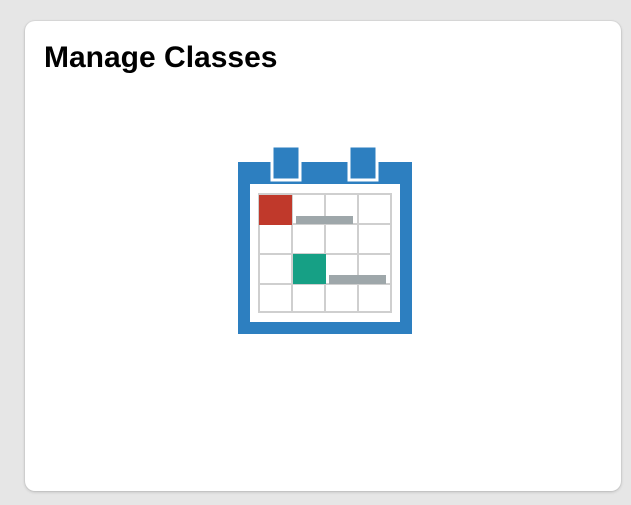 The height and width of the screenshot is (505, 631). I want to click on calendar-icon, so click(325, 240).